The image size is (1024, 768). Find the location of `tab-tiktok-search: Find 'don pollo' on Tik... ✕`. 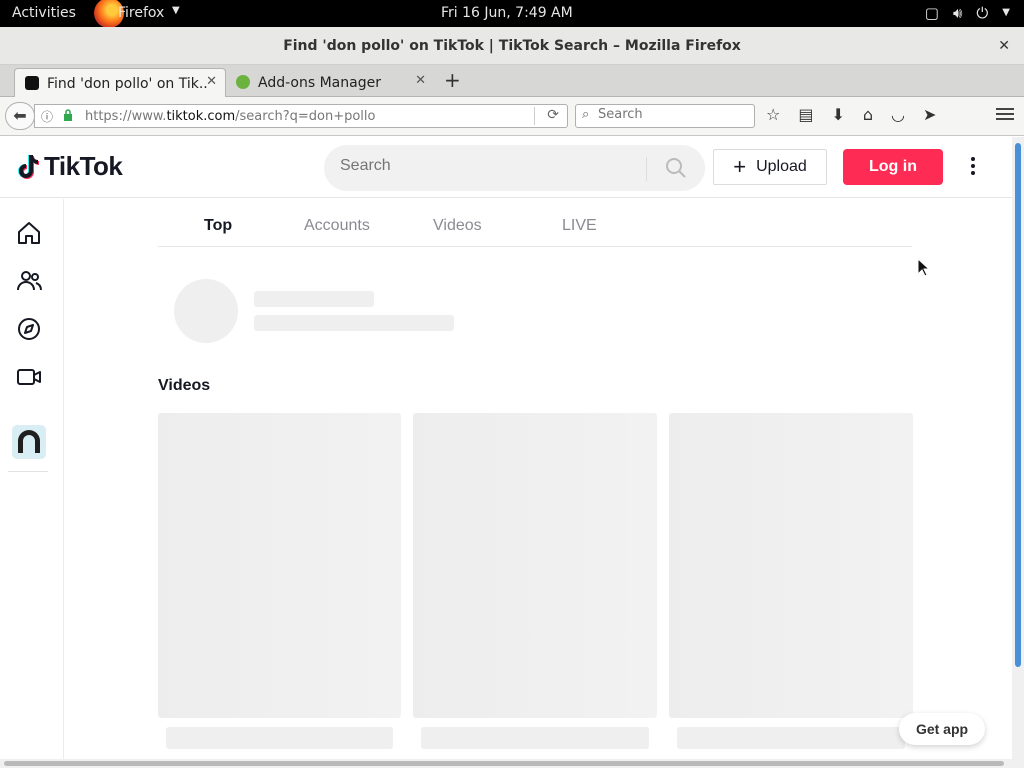

tab-tiktok-search: Find 'don pollo' on Tik... ✕ is located at coordinates (120, 82).